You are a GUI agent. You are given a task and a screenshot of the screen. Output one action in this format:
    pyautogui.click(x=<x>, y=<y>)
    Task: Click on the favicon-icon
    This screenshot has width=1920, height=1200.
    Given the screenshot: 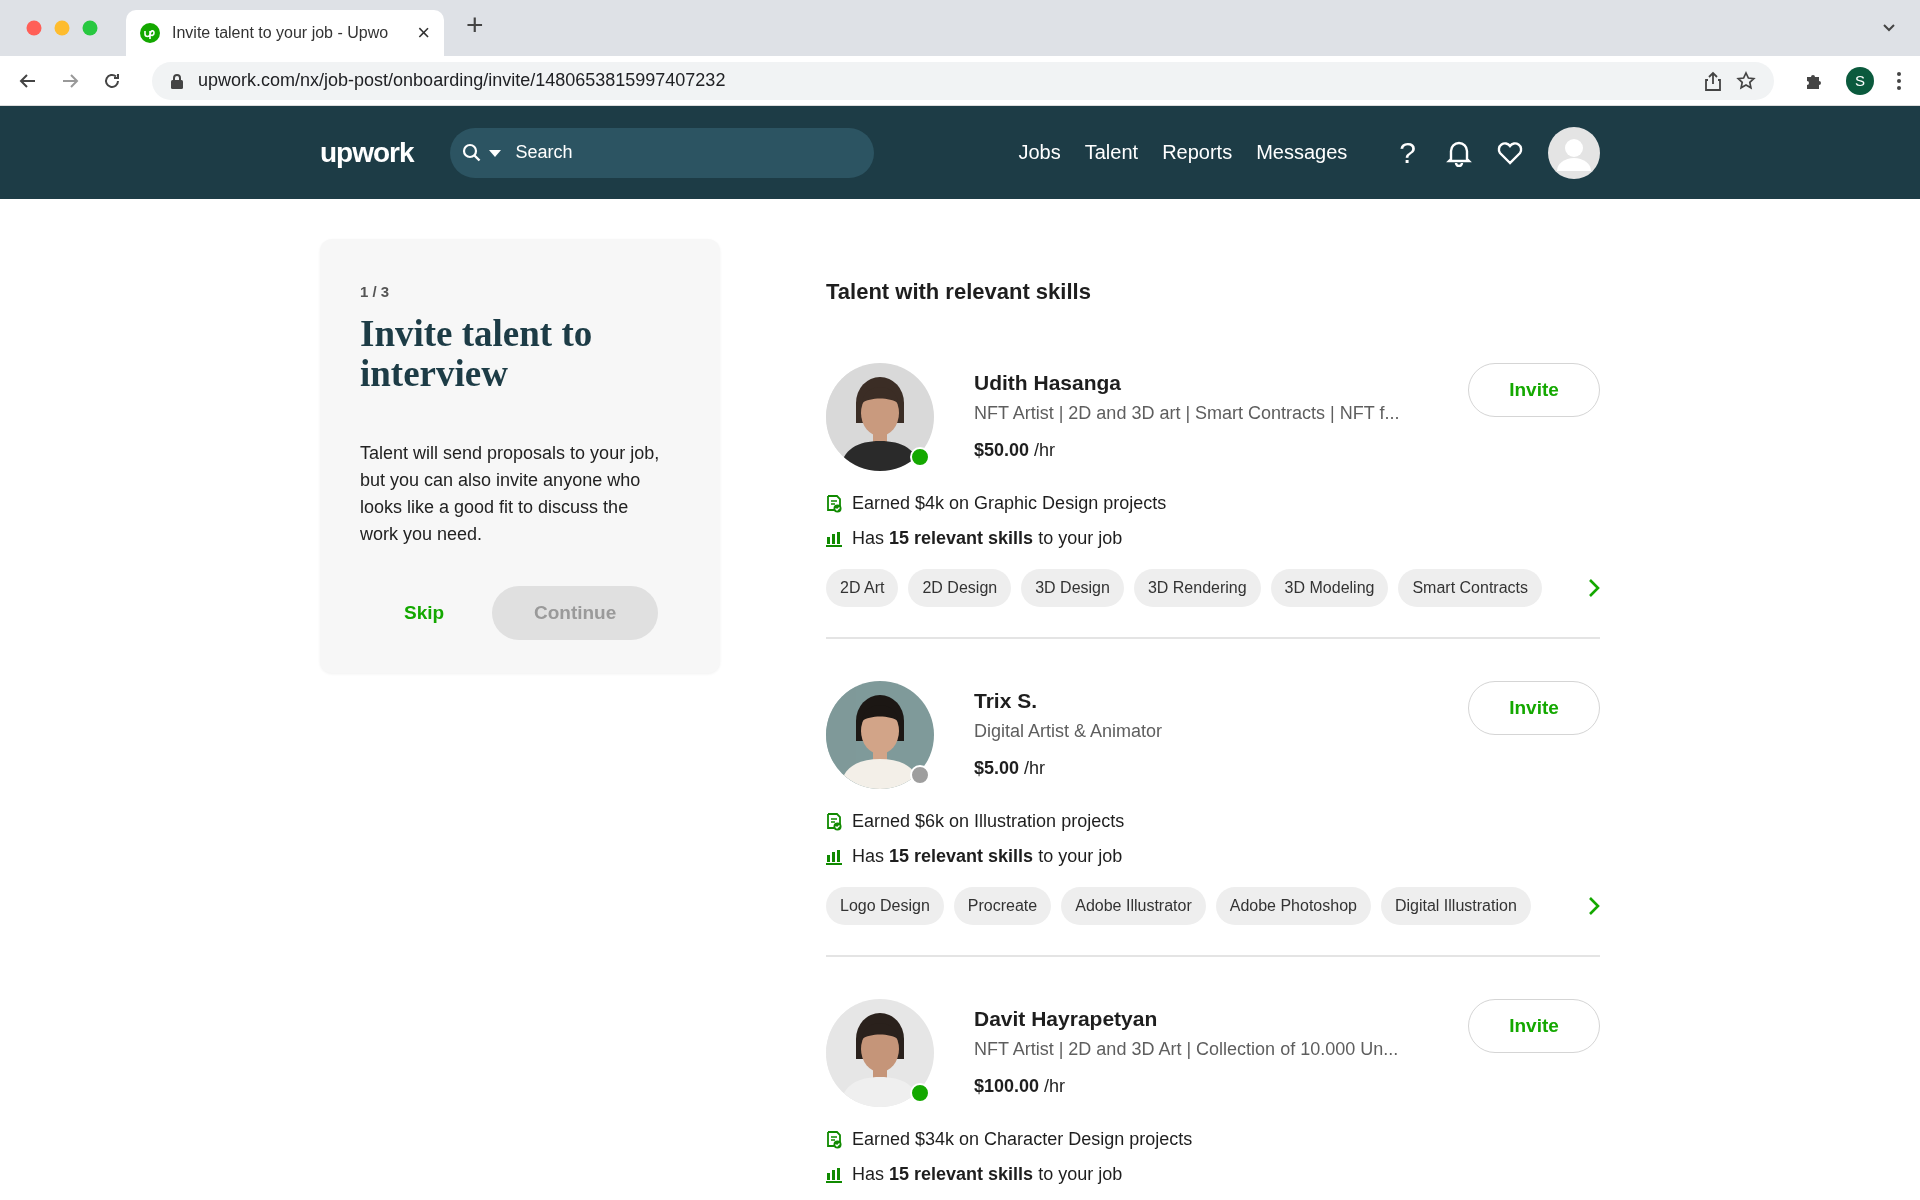 What is the action you would take?
    pyautogui.click(x=150, y=33)
    